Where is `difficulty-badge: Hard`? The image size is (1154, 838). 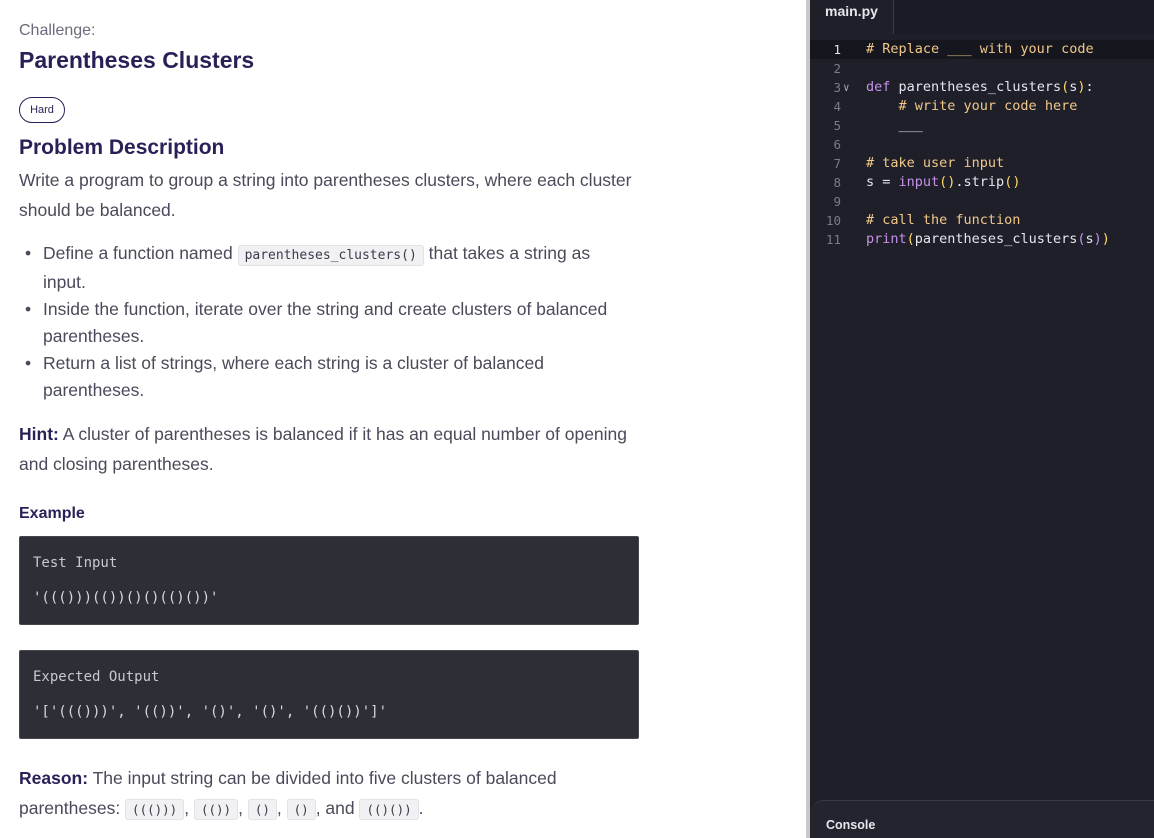 difficulty-badge: Hard is located at coordinates (42, 110).